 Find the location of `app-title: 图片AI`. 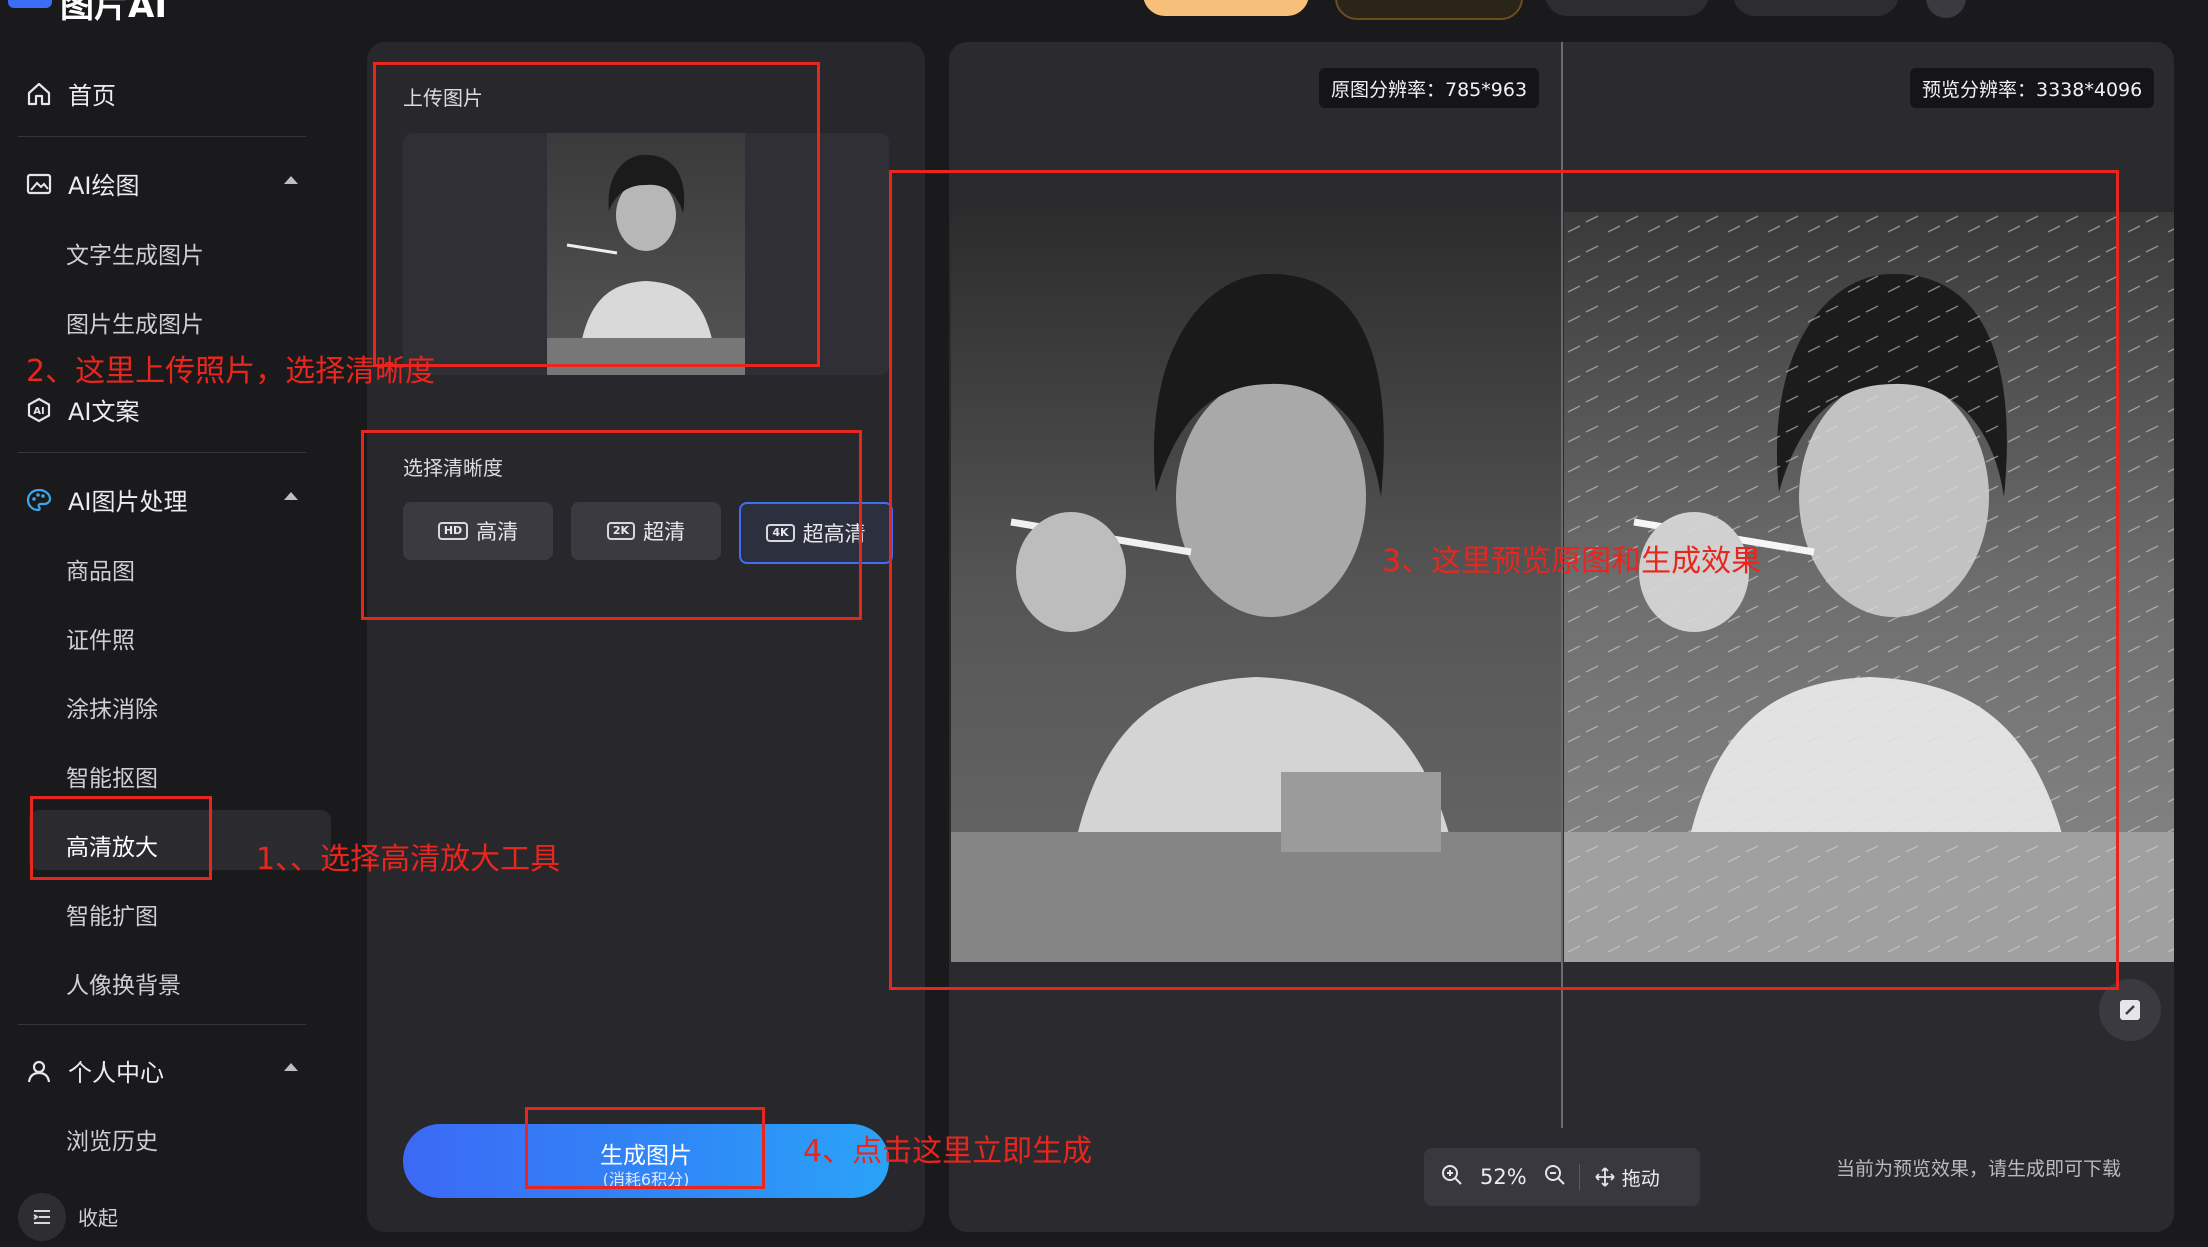

app-title: 图片AI is located at coordinates (113, 13).